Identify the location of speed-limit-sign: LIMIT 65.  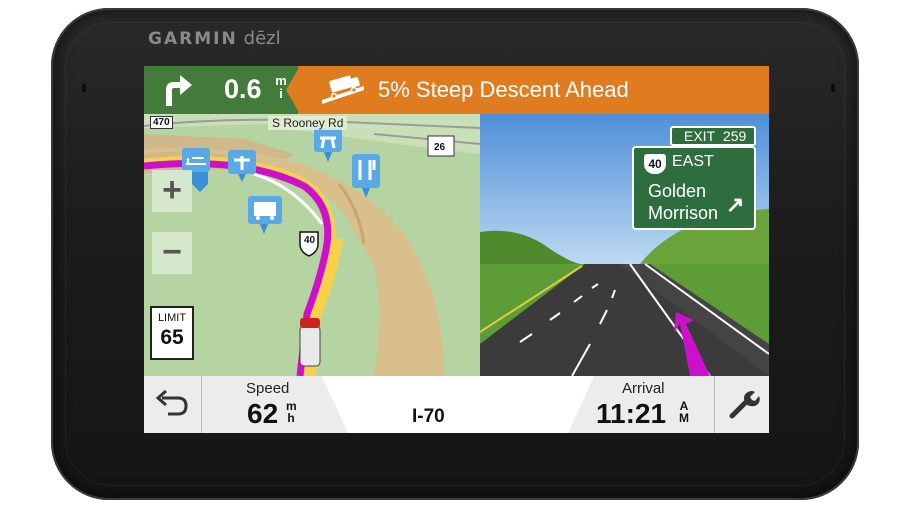
(172, 333).